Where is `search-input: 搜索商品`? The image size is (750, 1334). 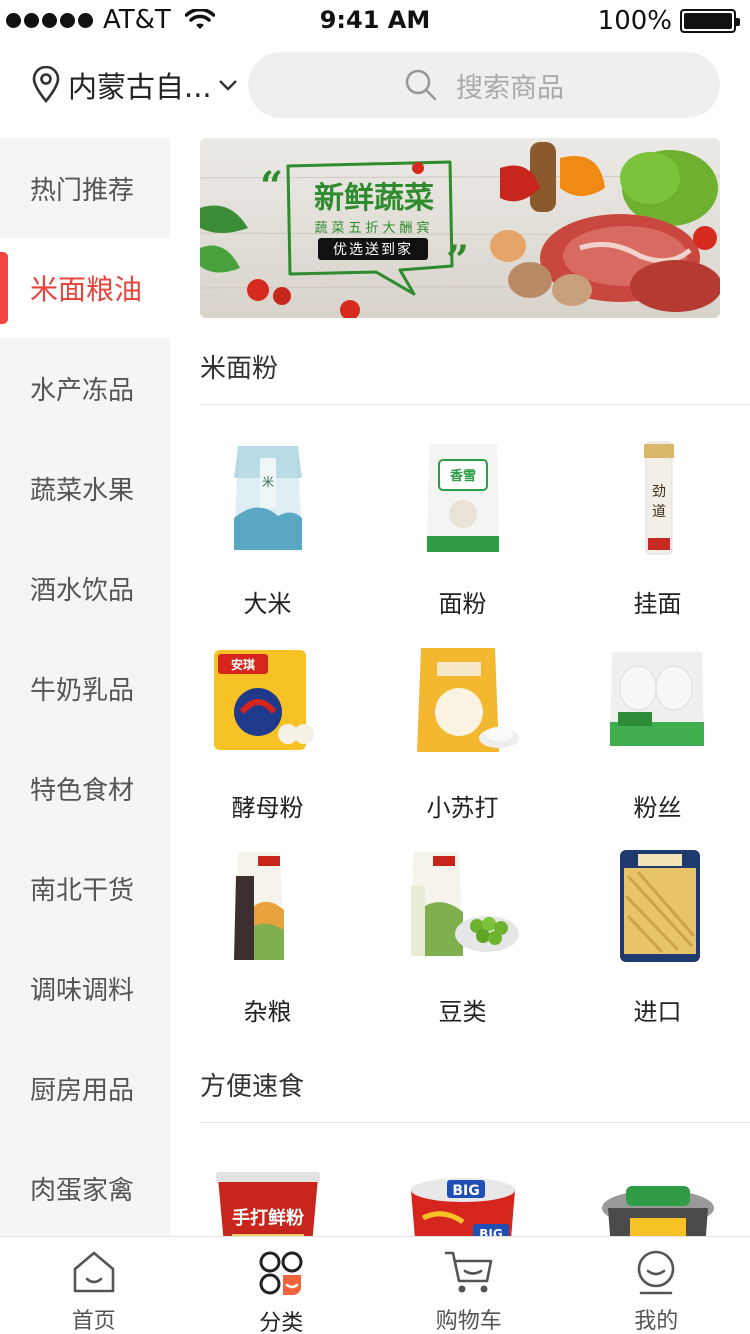 search-input: 搜索商品 is located at coordinates (484, 85).